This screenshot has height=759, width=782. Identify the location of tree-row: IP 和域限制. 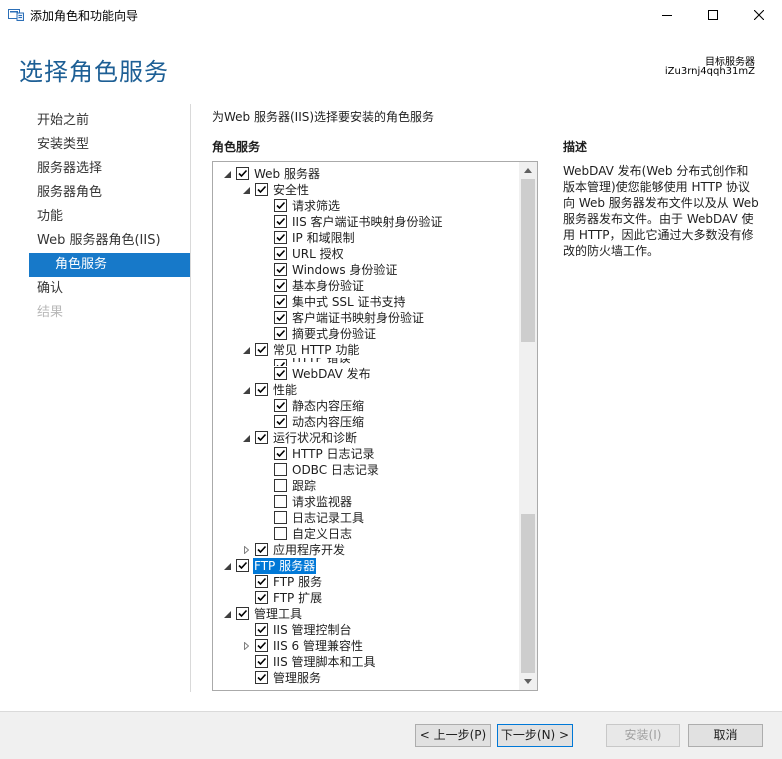
(366, 238).